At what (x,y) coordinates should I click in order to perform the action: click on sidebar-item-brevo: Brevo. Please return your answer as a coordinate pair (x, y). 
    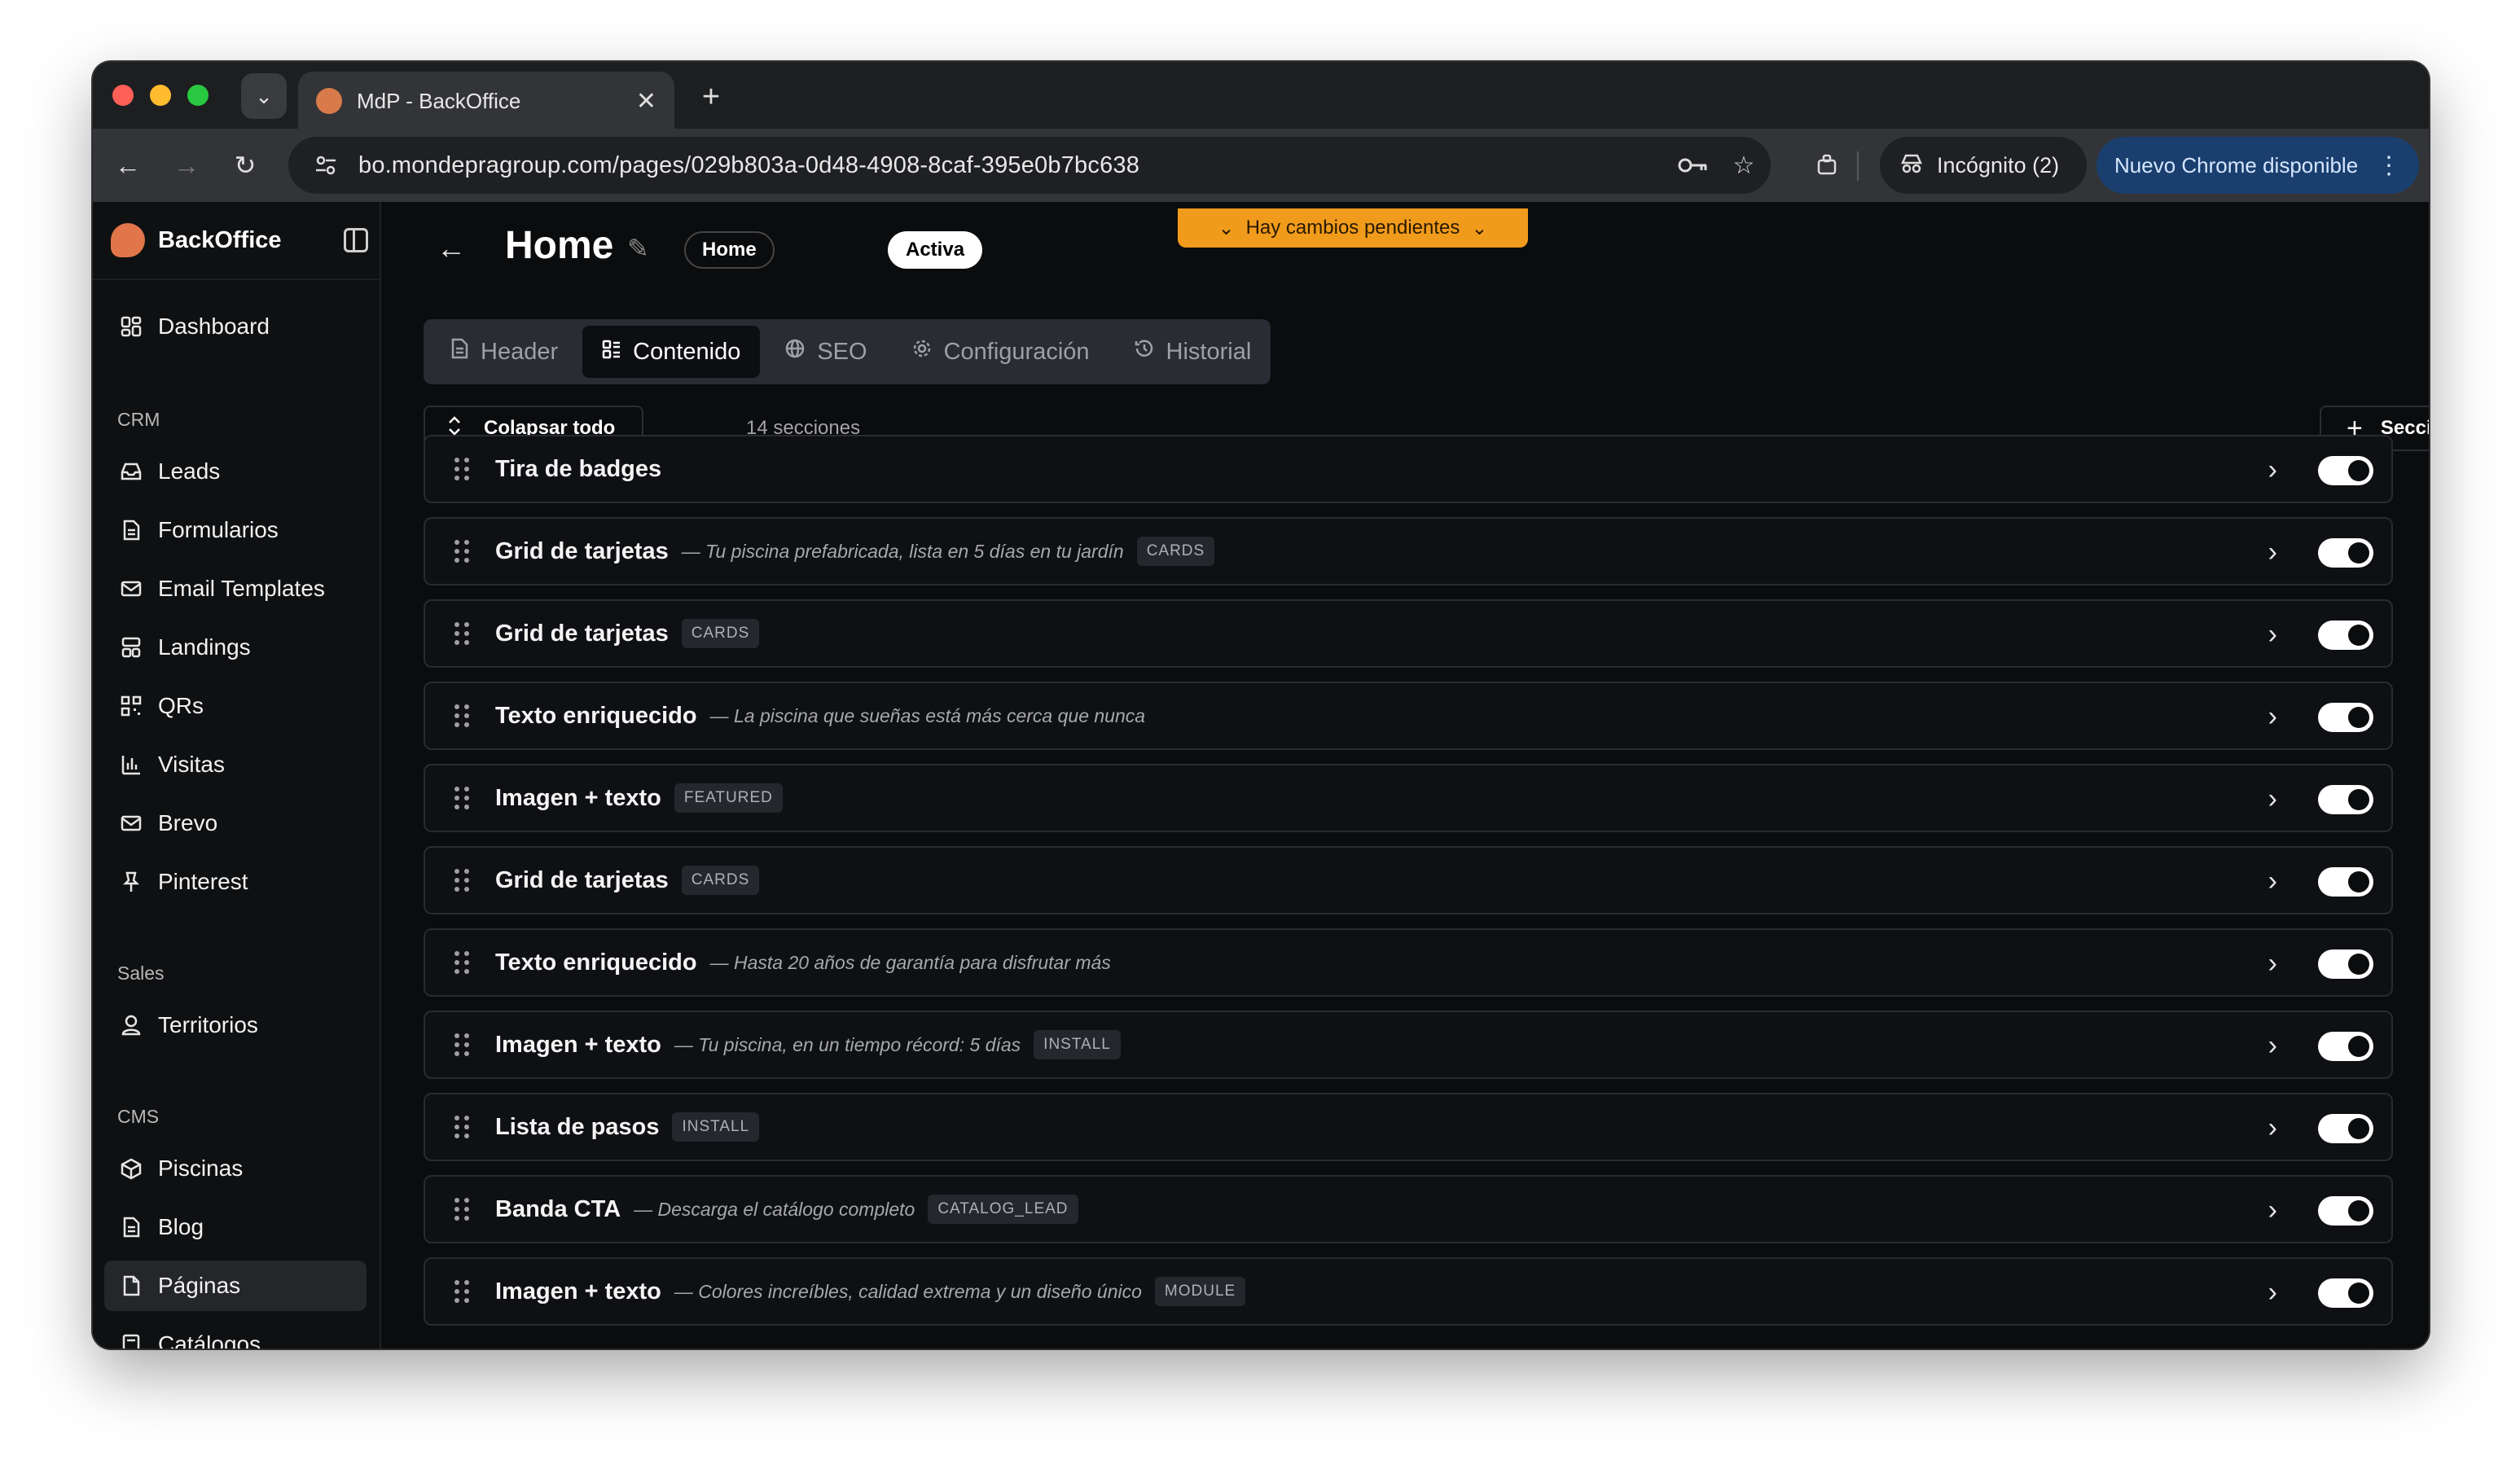
    Looking at the image, I should click on (236, 823).